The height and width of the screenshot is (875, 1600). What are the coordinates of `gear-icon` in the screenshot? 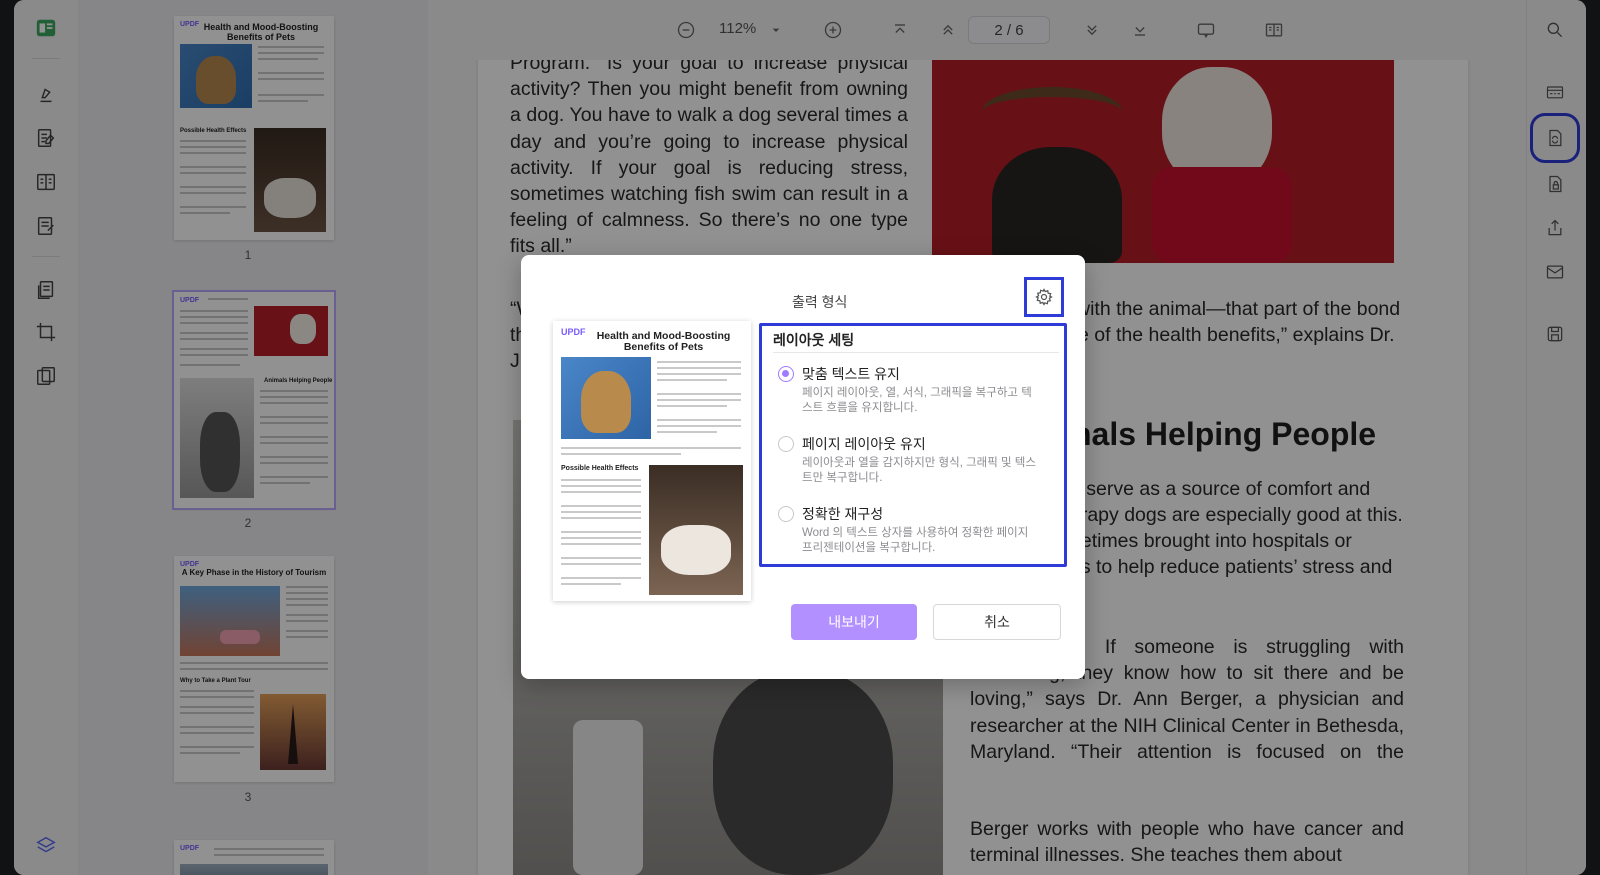 It's located at (1044, 297).